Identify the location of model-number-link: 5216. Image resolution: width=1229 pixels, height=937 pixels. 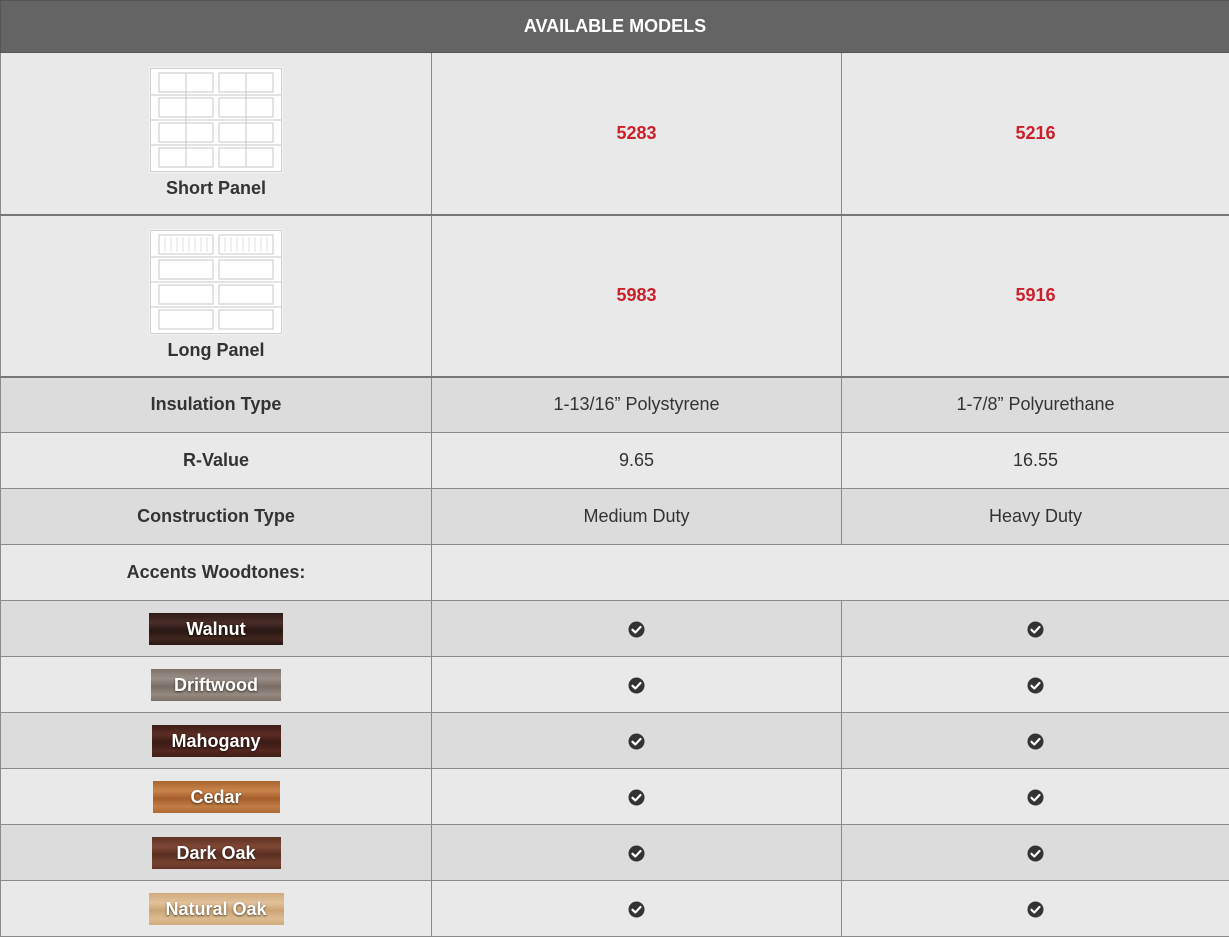
(1035, 133).